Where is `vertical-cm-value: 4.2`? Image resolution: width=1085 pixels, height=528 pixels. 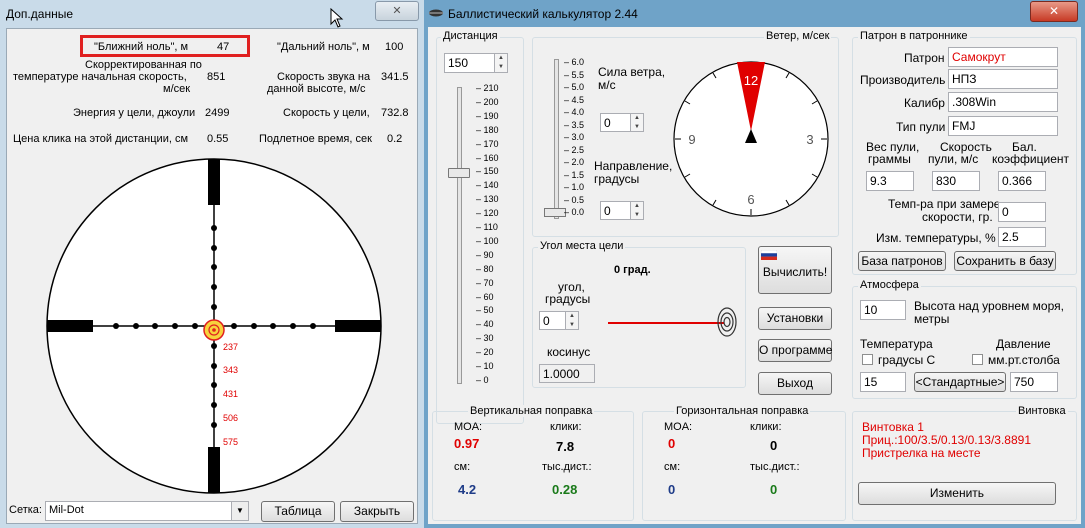
vertical-cm-value: 4.2 is located at coordinates (467, 489).